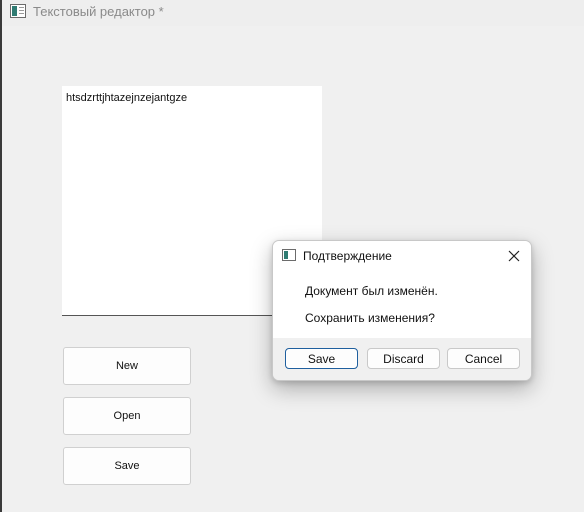  I want to click on title-bar: Текстовый редактор *, so click(293, 13).